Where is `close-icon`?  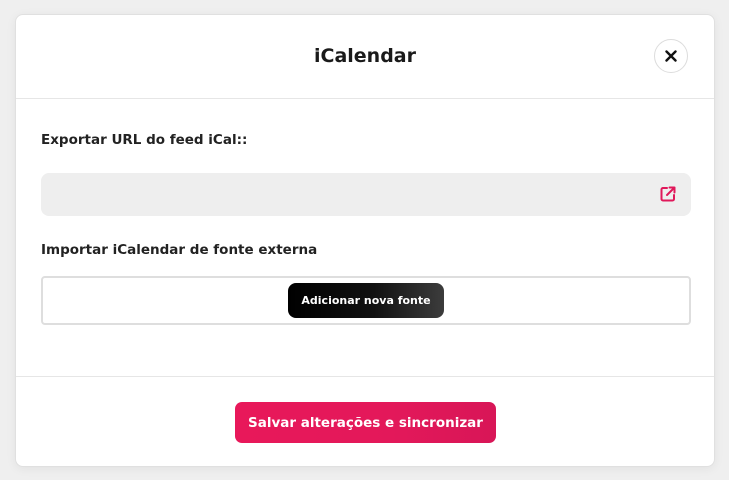 close-icon is located at coordinates (671, 56).